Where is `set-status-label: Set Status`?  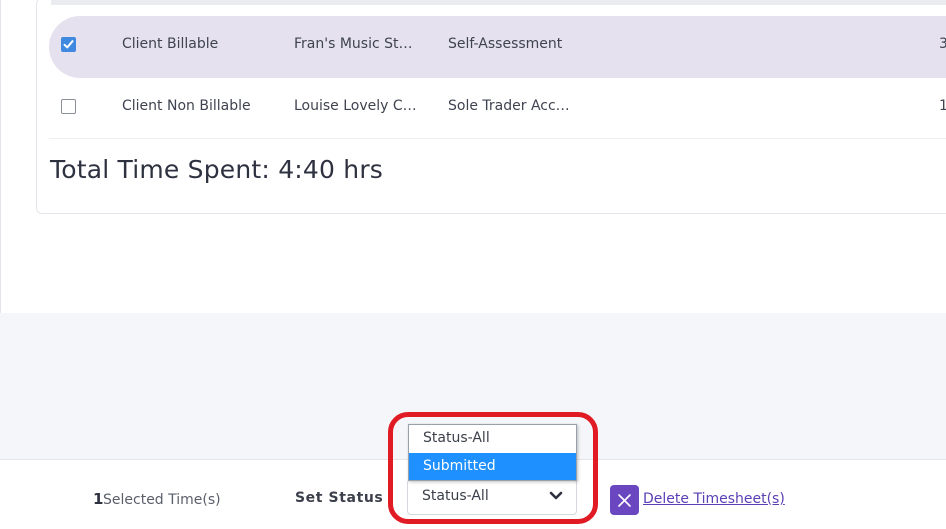
set-status-label: Set Status is located at coordinates (339, 498).